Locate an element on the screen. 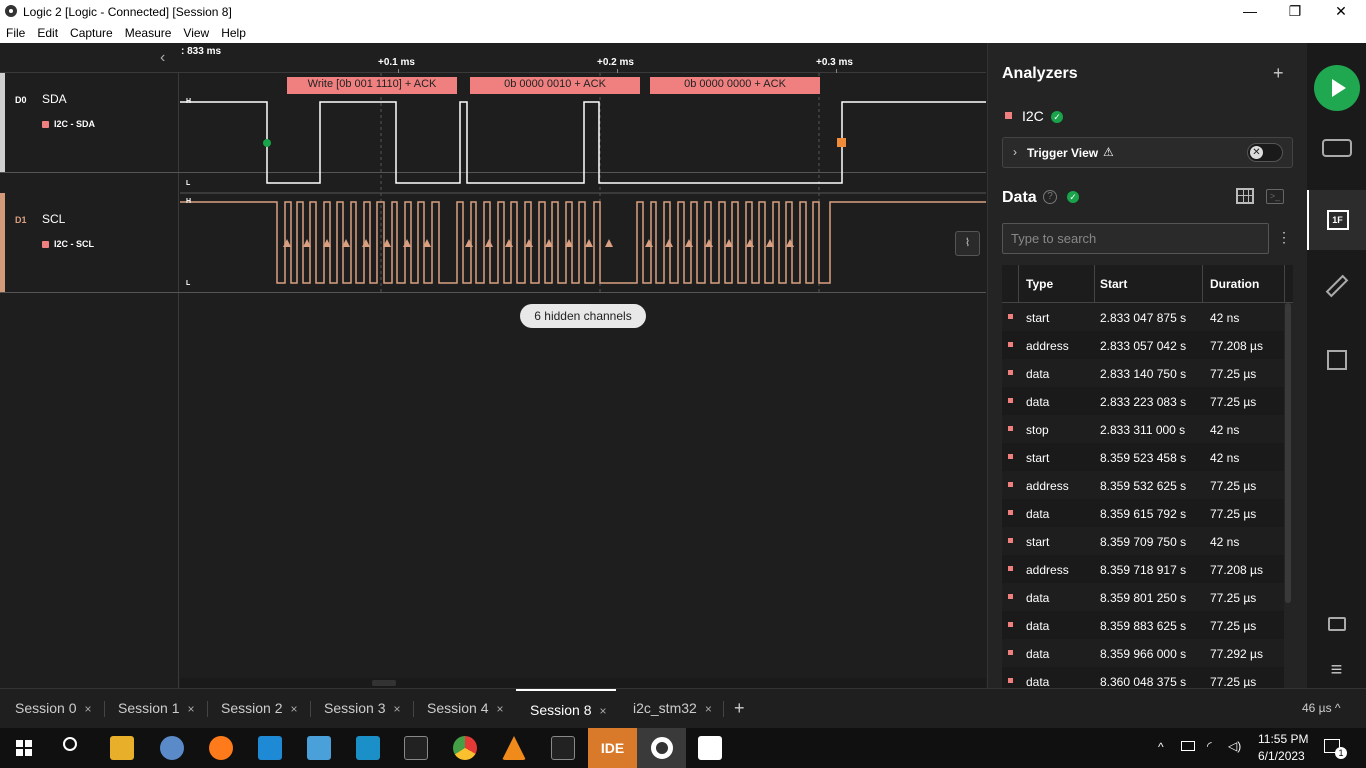 This screenshot has height=768, width=1366. menu-view: View is located at coordinates (196, 33).